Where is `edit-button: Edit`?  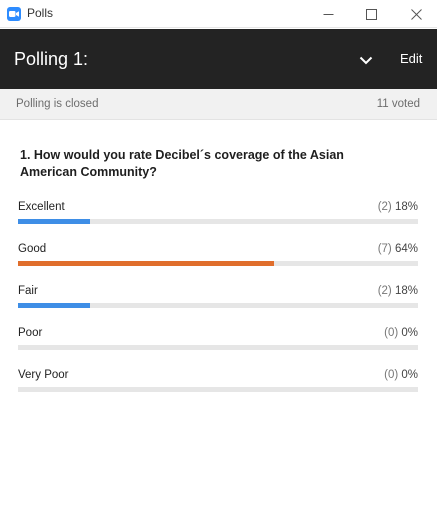
edit-button: Edit is located at coordinates (411, 58).